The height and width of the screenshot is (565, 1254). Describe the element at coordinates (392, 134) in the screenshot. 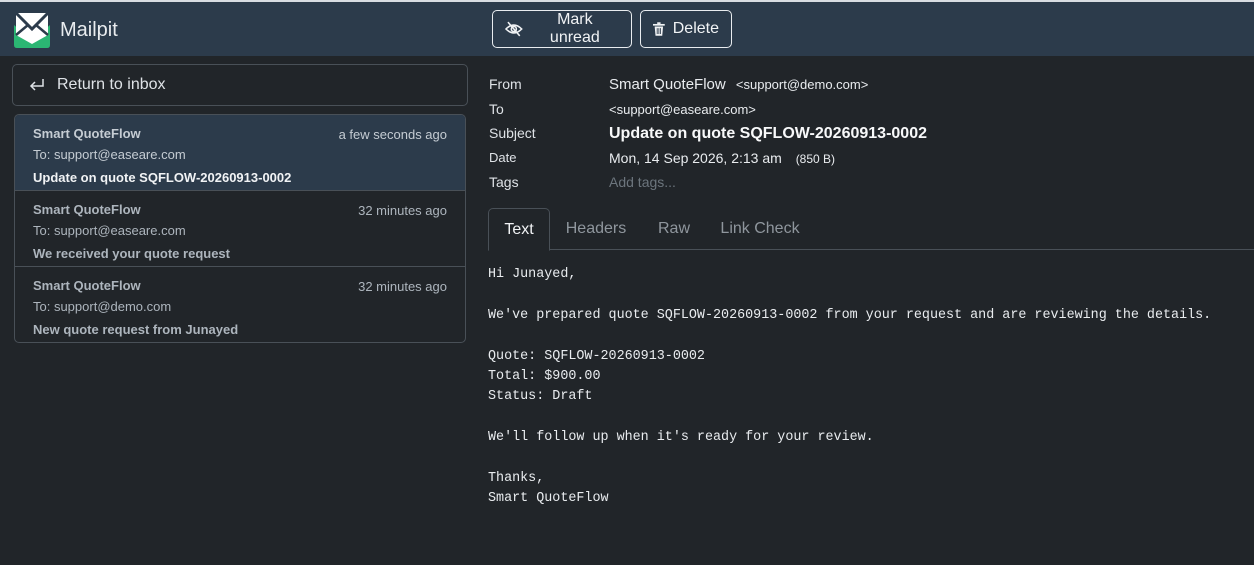

I see `list-item-time: a few seconds ago` at that location.